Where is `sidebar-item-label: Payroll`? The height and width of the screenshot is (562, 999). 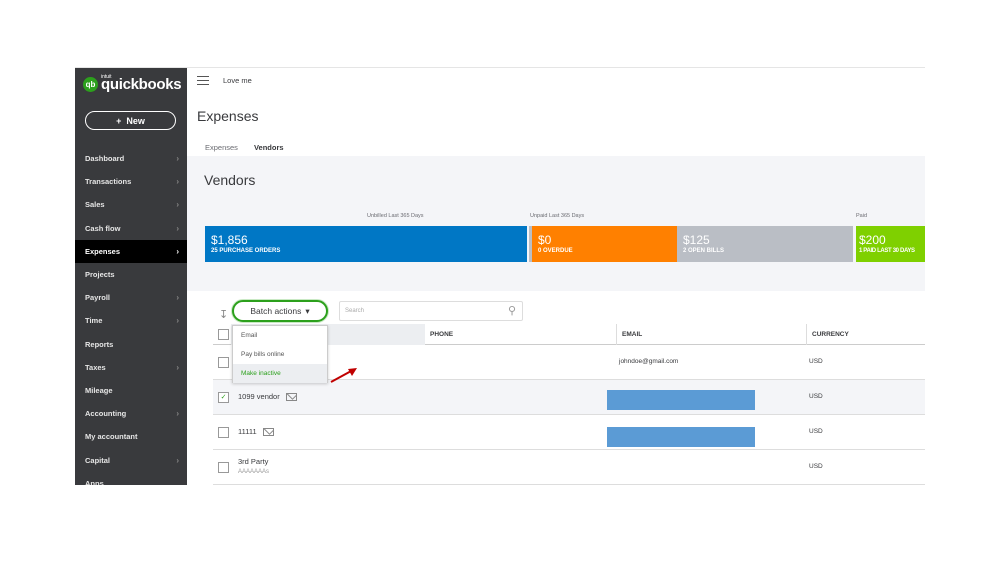 sidebar-item-label: Payroll is located at coordinates (98, 298).